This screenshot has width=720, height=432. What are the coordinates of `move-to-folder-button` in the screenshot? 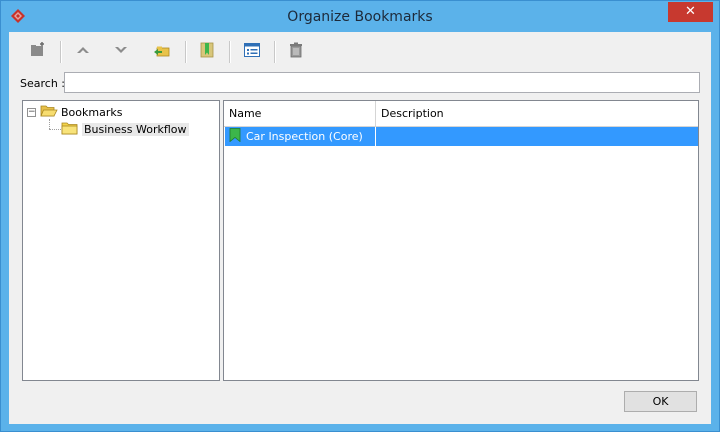 It's located at (162, 51).